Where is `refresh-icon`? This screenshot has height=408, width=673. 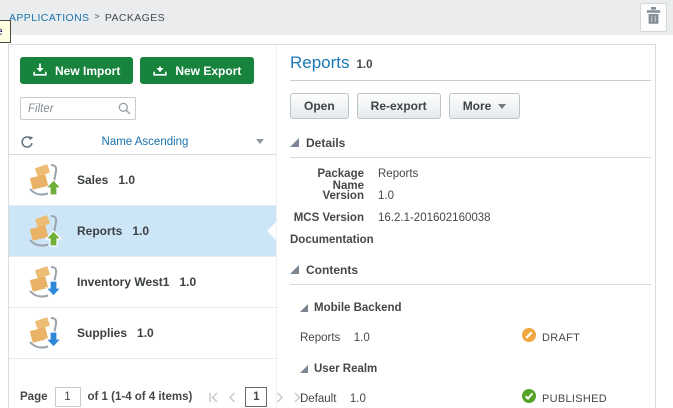
refresh-icon is located at coordinates (27, 142).